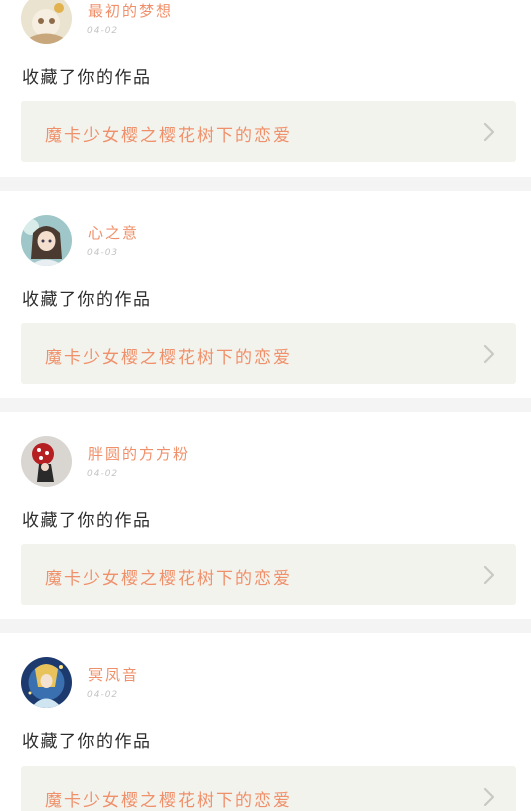  What do you see at coordinates (130, 10) in the screenshot?
I see `username: 最初的梦想` at bounding box center [130, 10].